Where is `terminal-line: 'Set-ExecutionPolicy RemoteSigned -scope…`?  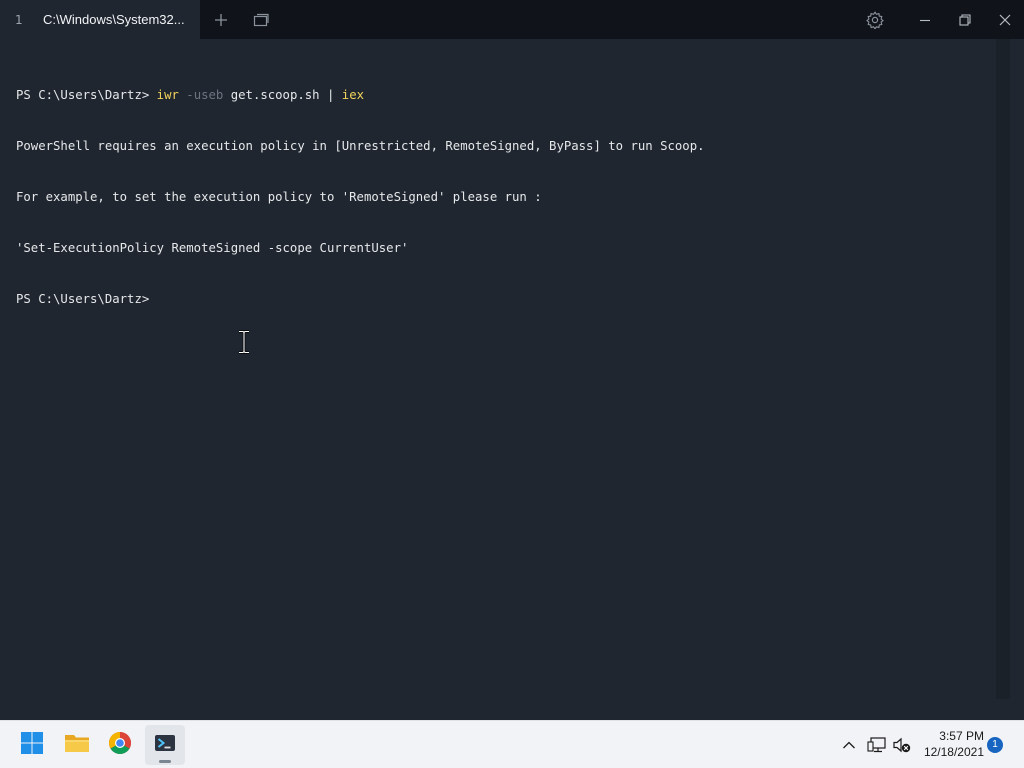
terminal-line: 'Set-ExecutionPolicy RemoteSigned -scope… is located at coordinates (212, 248).